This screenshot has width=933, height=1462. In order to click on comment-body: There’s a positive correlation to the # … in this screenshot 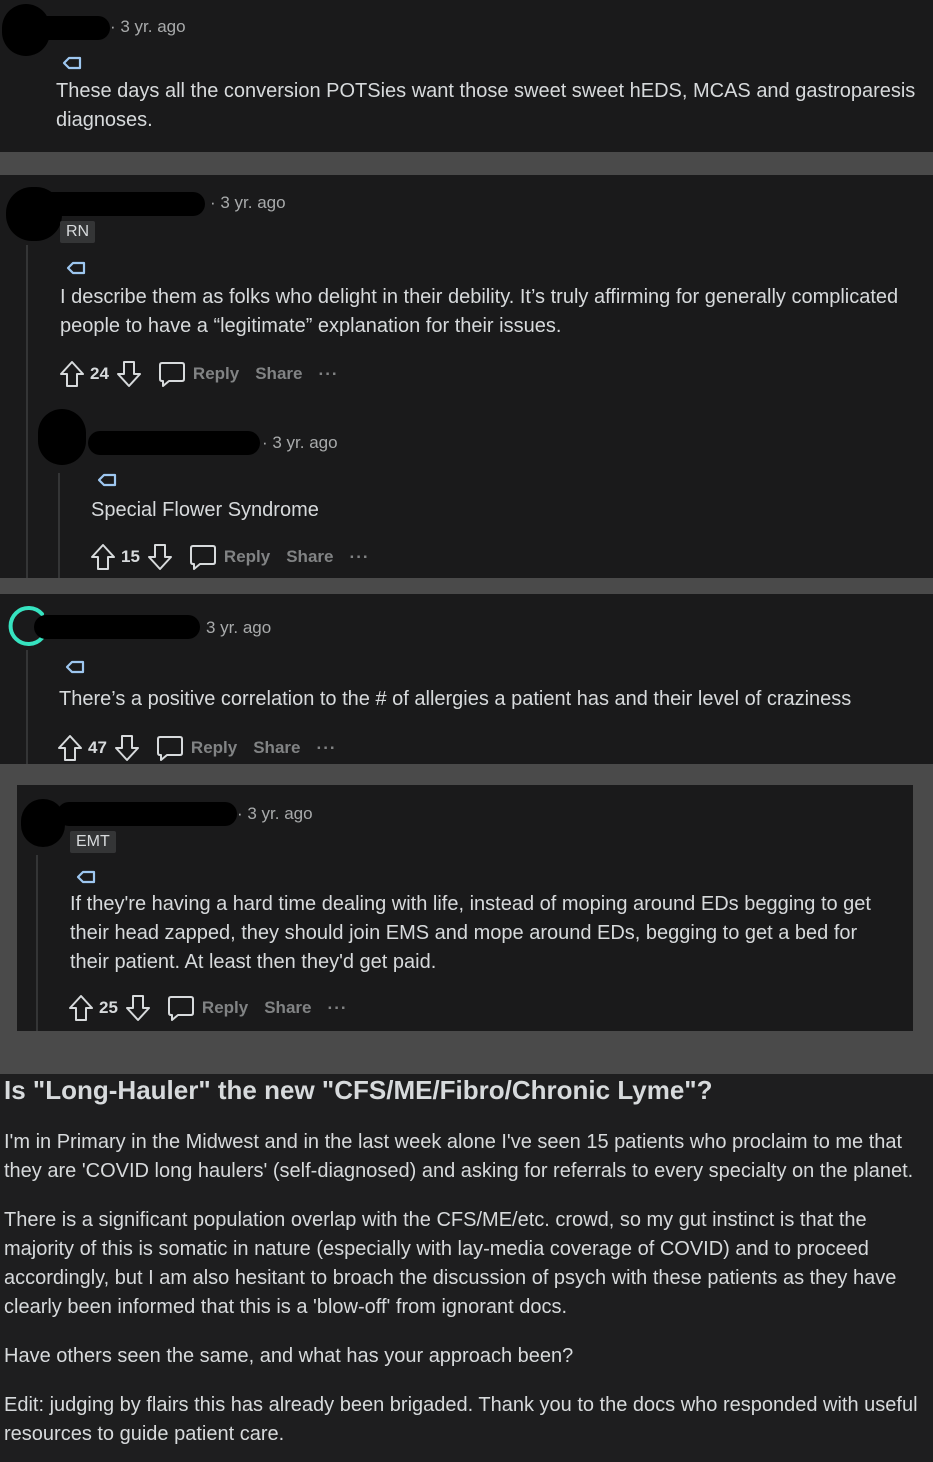, I will do `click(455, 699)`.